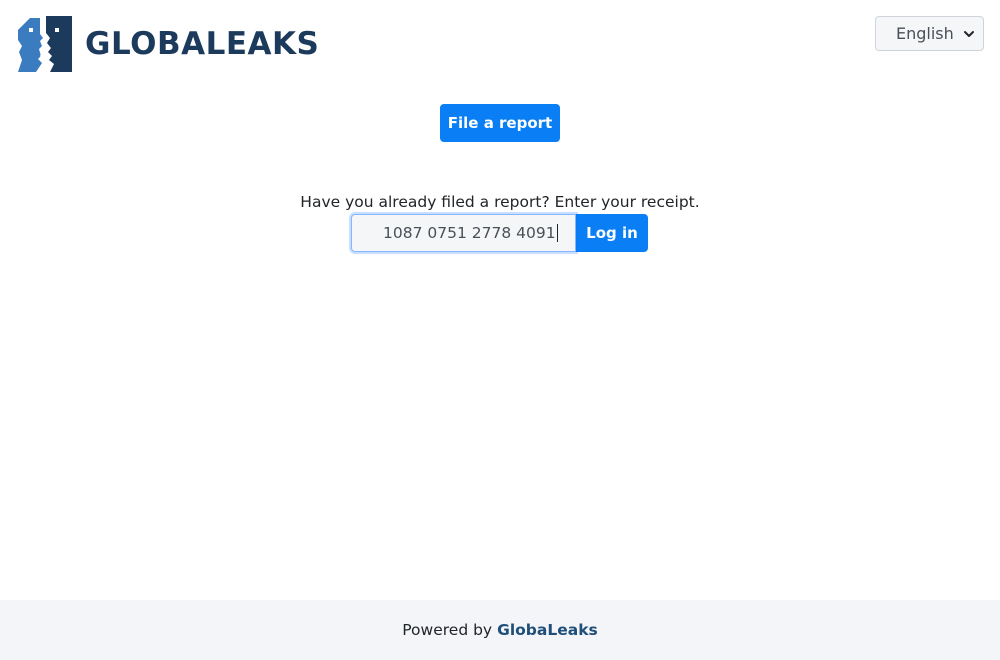 The image size is (1000, 660). I want to click on footer: Powered by GlobaLeaks, so click(500, 630).